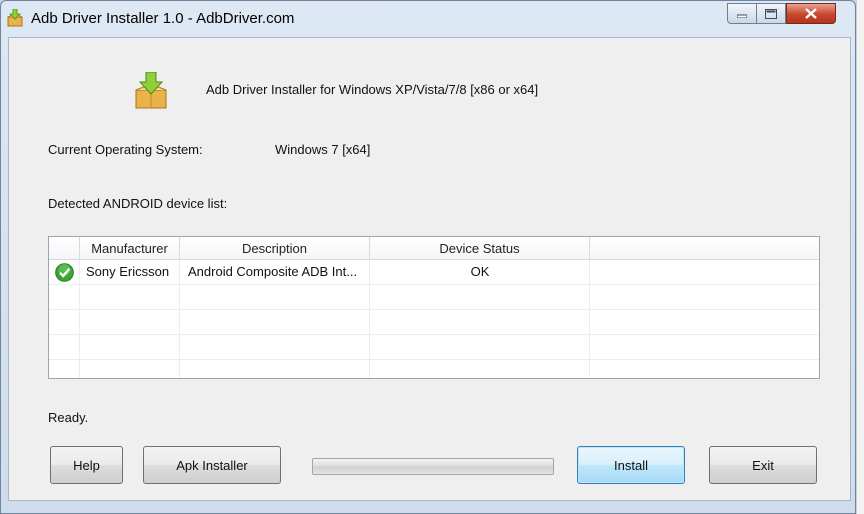  Describe the element at coordinates (275, 248) in the screenshot. I see `column-header-description: Description` at that location.